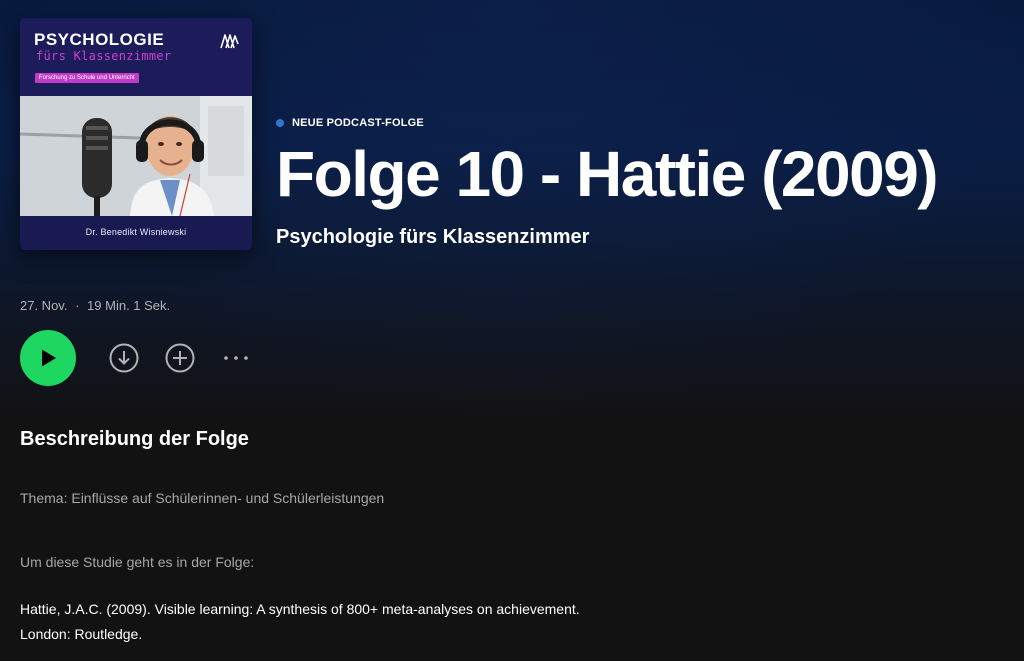  What do you see at coordinates (129, 305) in the screenshot?
I see `episode-duration: 19 Min. 1 Sek.` at bounding box center [129, 305].